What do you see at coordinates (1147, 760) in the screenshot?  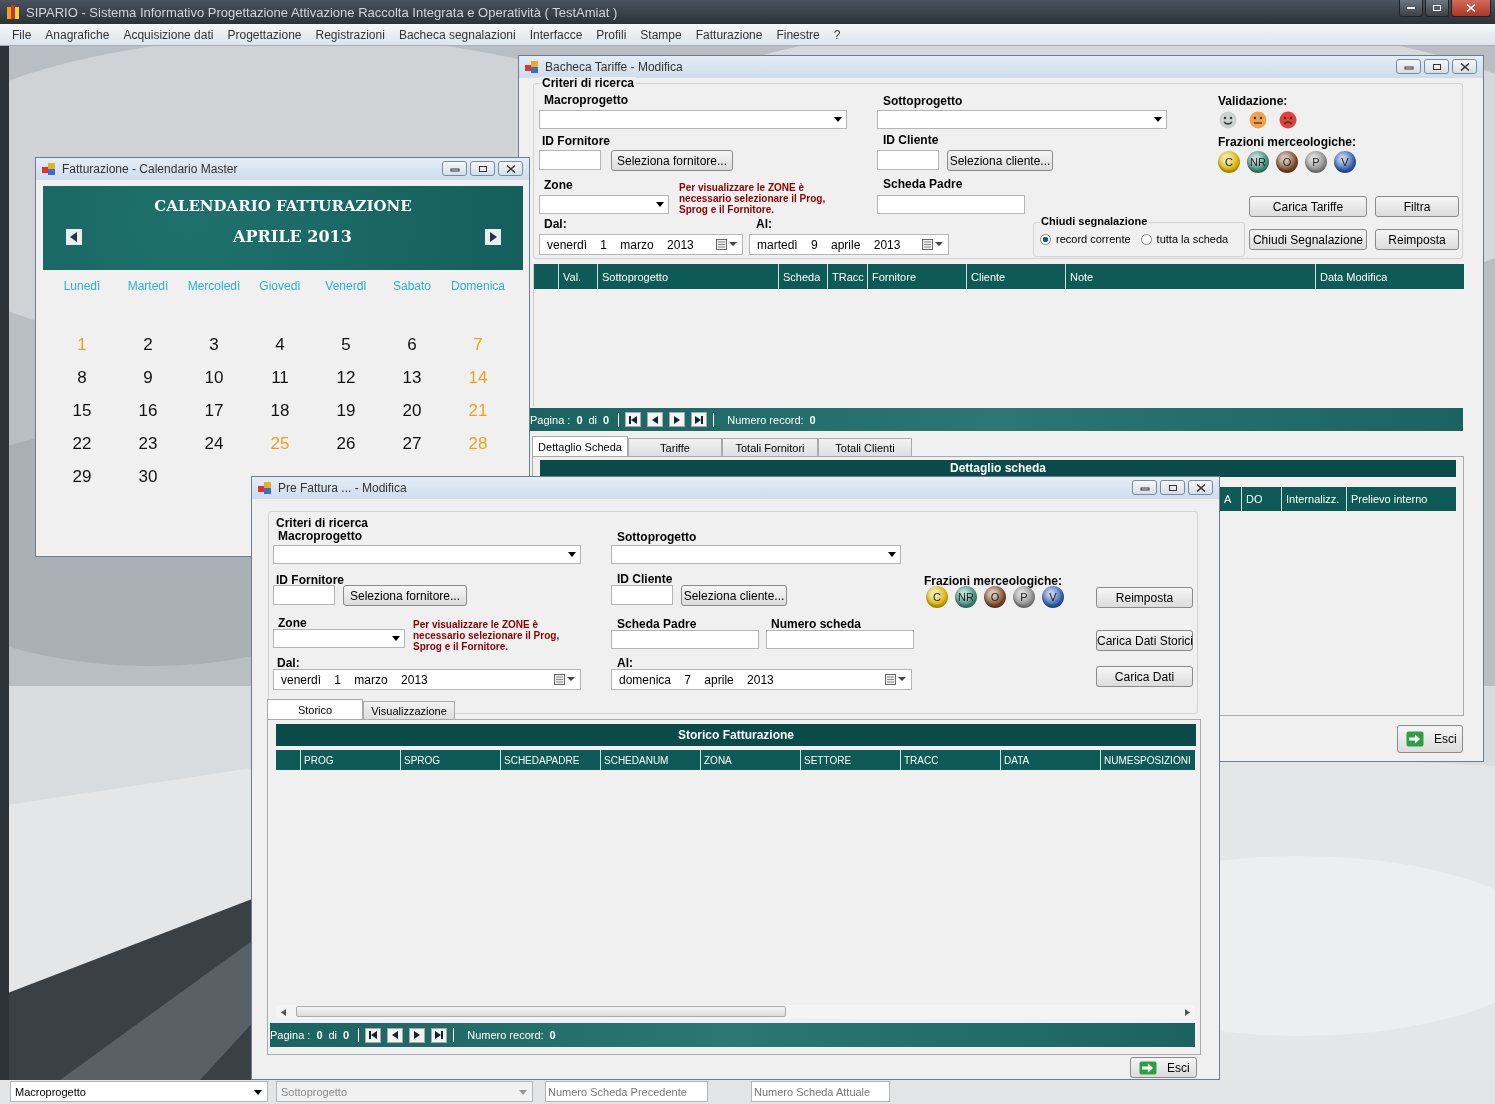 I see `column-header: NUMESPOSIZIONI` at bounding box center [1147, 760].